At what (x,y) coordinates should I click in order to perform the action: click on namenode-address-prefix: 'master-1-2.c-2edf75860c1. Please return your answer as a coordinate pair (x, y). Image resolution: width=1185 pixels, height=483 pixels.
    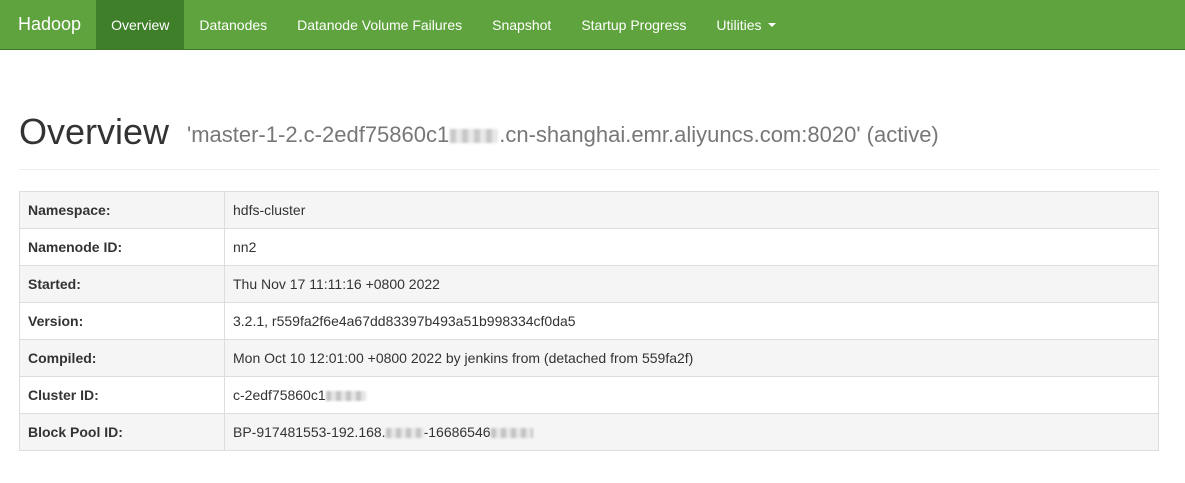
    Looking at the image, I should click on (318, 134).